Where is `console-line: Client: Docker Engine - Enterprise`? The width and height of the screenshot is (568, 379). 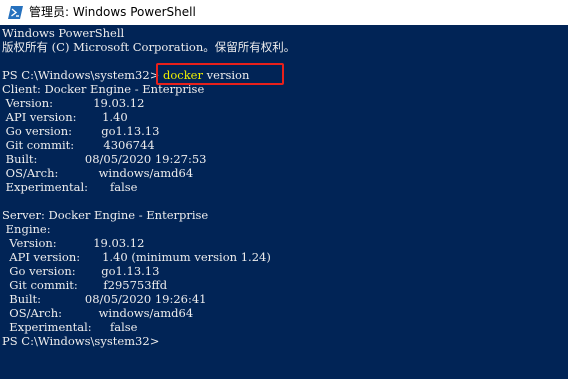 console-line: Client: Docker Engine - Enterprise is located at coordinates (103, 89).